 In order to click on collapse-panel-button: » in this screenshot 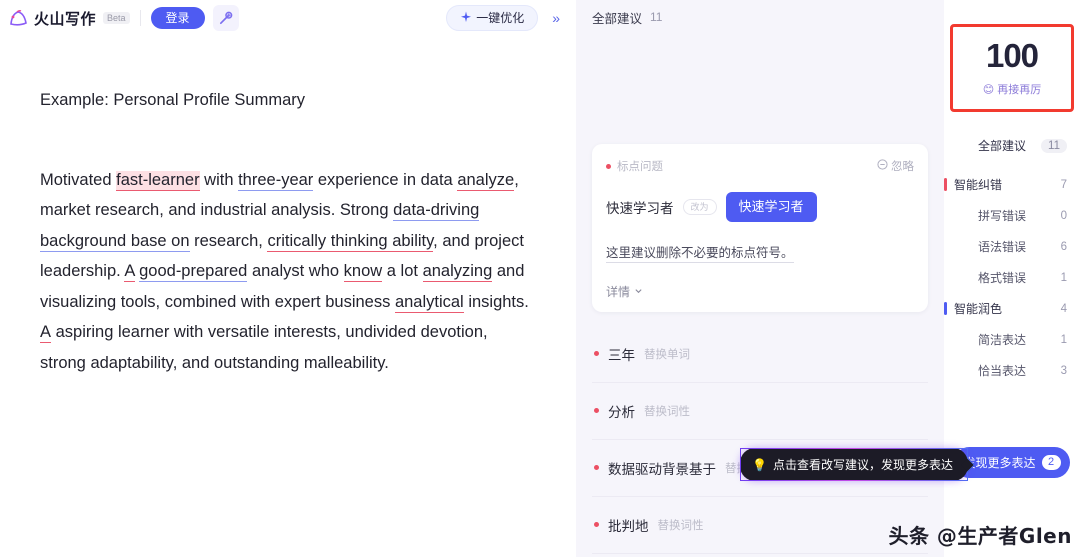, I will do `click(556, 18)`.